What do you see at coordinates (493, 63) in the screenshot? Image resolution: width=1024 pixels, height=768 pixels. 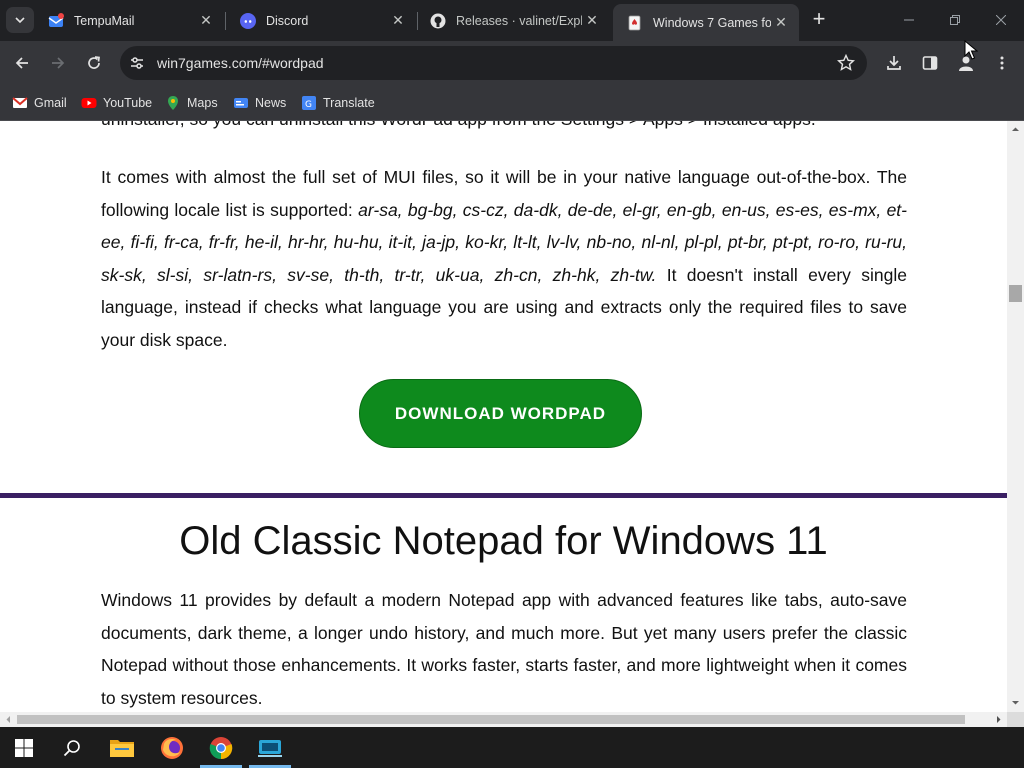 I see `address-bar: win7games.com/#wordpad` at bounding box center [493, 63].